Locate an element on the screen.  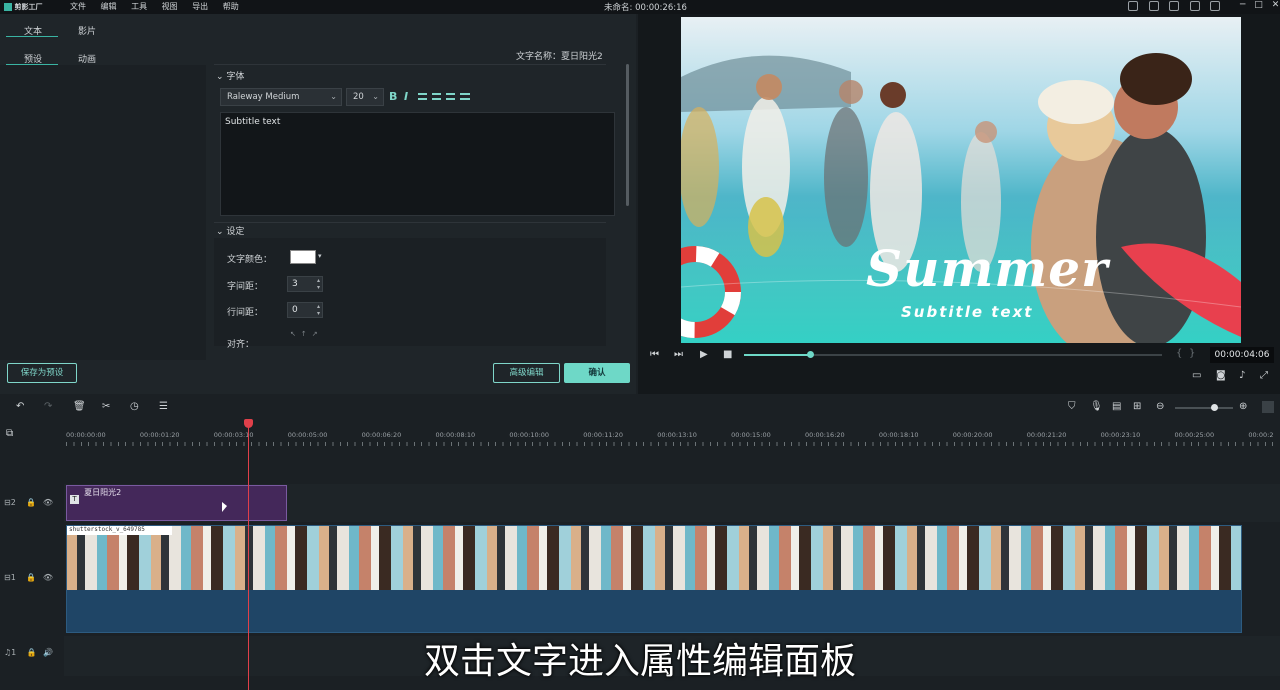
logo-icon is located at coordinates (8, 7).